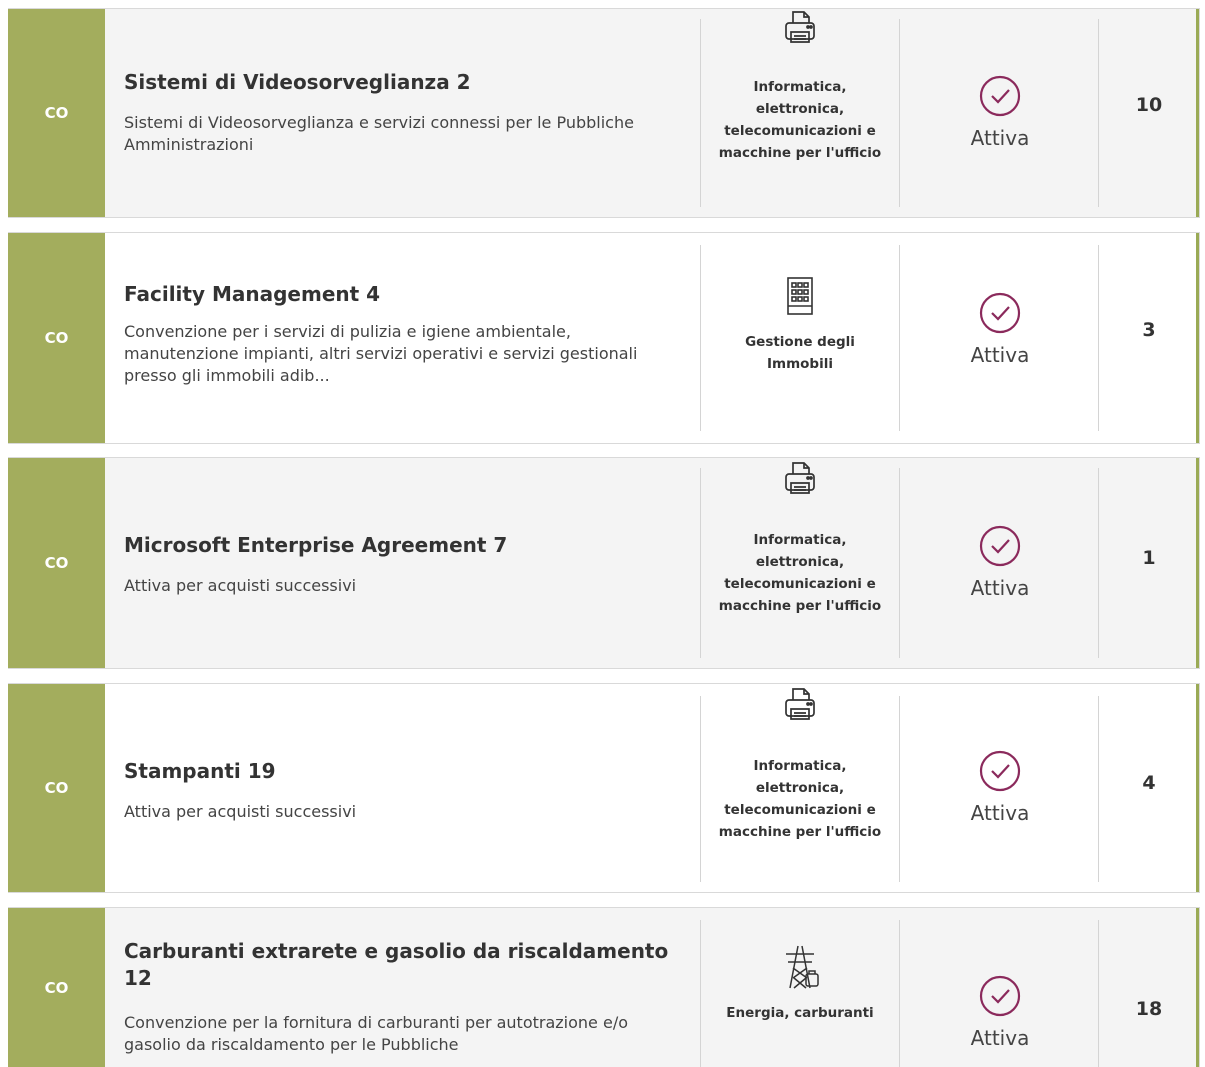 The width and height of the screenshot is (1205, 1067). What do you see at coordinates (404, 545) in the screenshot?
I see `card-title: Microsoft Enterprise Agreement 7` at bounding box center [404, 545].